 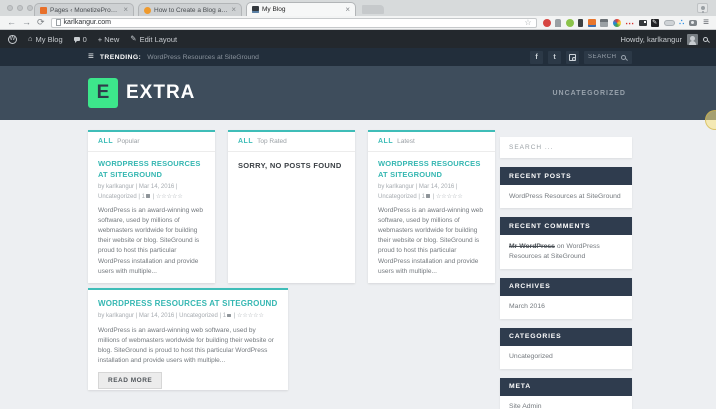 I want to click on window-close-button, so click(x=10, y=8).